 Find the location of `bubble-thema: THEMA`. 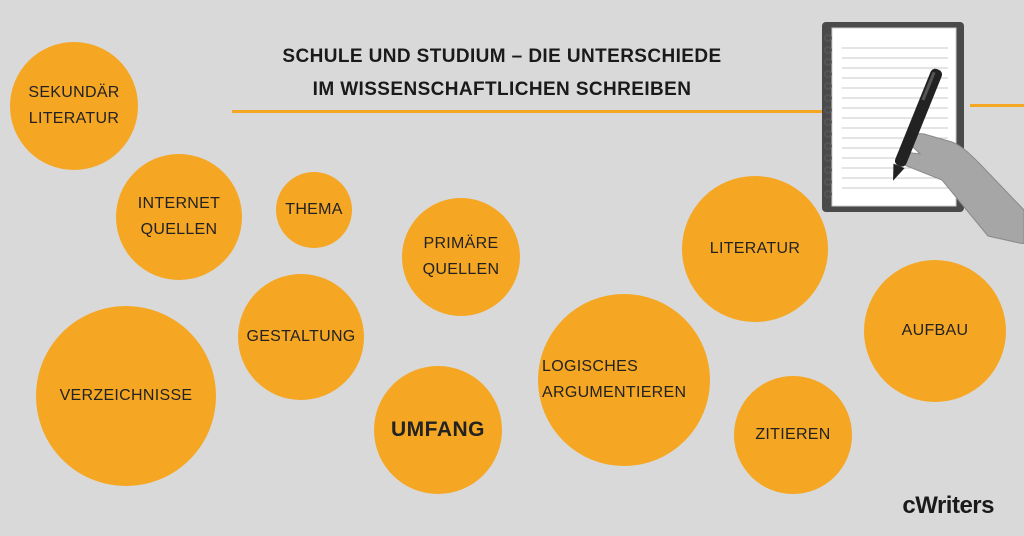

bubble-thema: THEMA is located at coordinates (314, 210).